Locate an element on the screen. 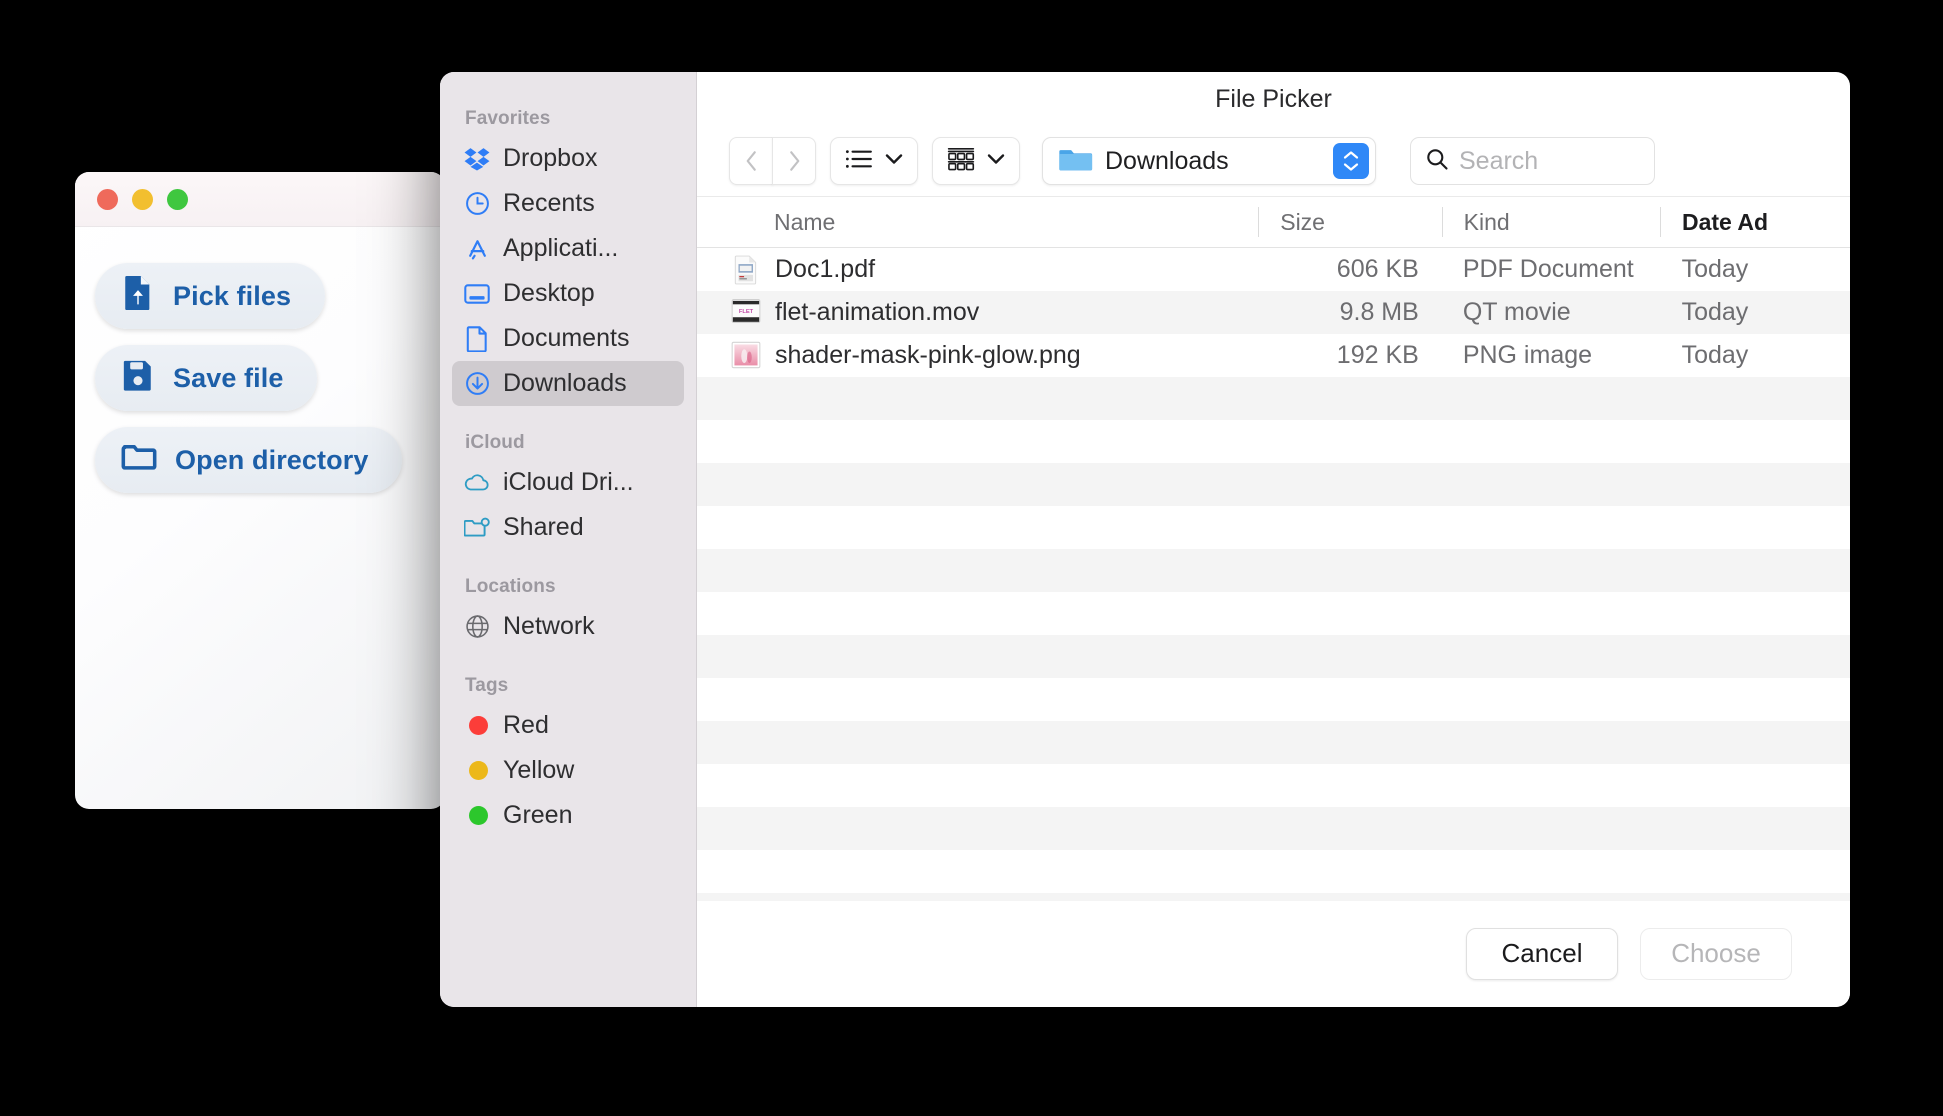 The width and height of the screenshot is (1943, 1116). shared-folder-icon is located at coordinates (477, 528).